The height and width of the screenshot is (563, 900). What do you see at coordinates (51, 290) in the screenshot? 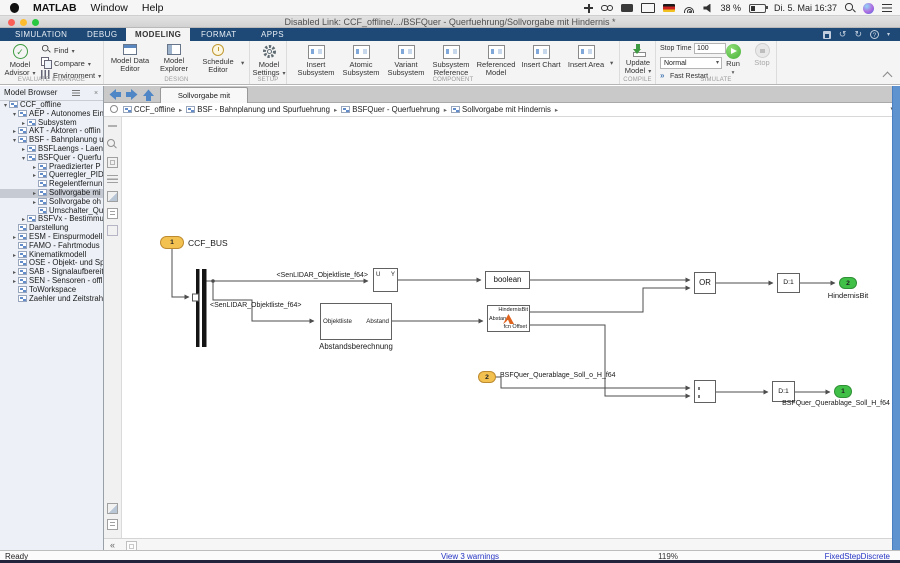
I see `tree-item: ToWorkspace` at bounding box center [51, 290].